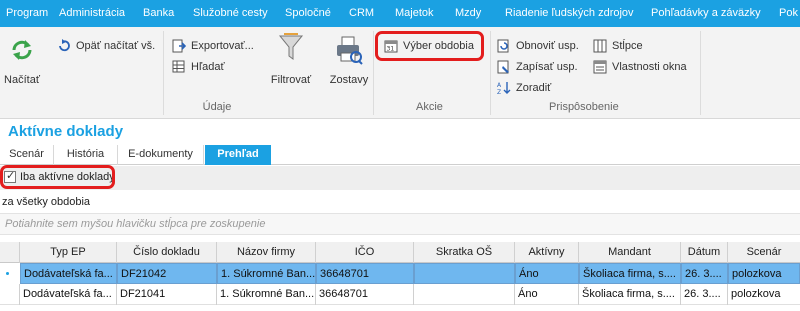 The height and width of the screenshot is (311, 800). What do you see at coordinates (504, 88) in the screenshot?
I see `sort-az-icon: AZ` at bounding box center [504, 88].